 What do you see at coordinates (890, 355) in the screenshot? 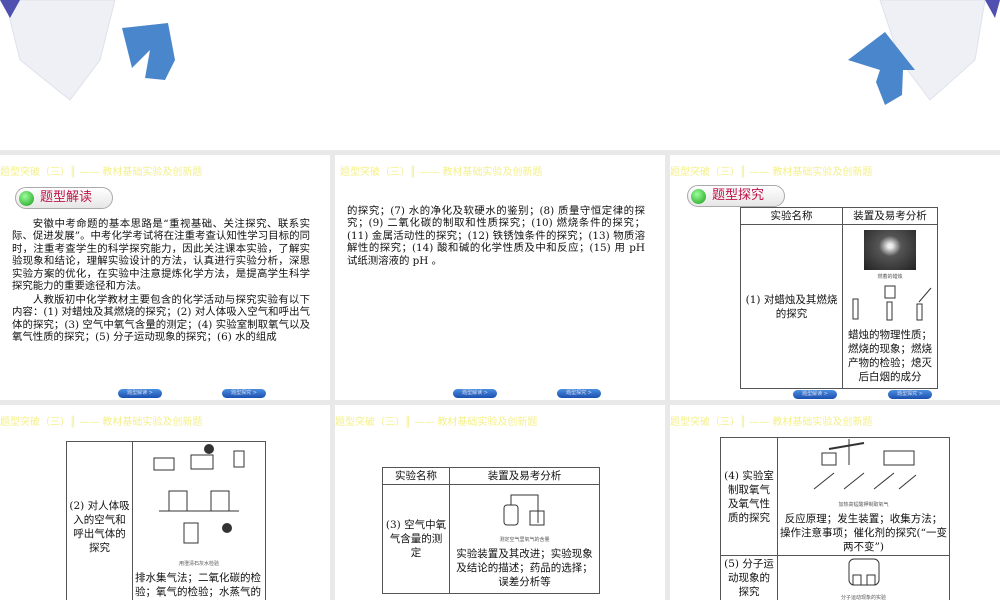
I see `analysis-text: 蜡烛的物理性质；燃烧的现象；燃烧产物的检验；熄灭后白烟的成分` at bounding box center [890, 355].